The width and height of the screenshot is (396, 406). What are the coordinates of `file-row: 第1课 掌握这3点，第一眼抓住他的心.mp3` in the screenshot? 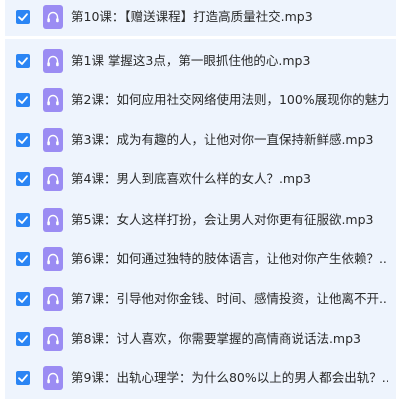 It's located at (200, 60).